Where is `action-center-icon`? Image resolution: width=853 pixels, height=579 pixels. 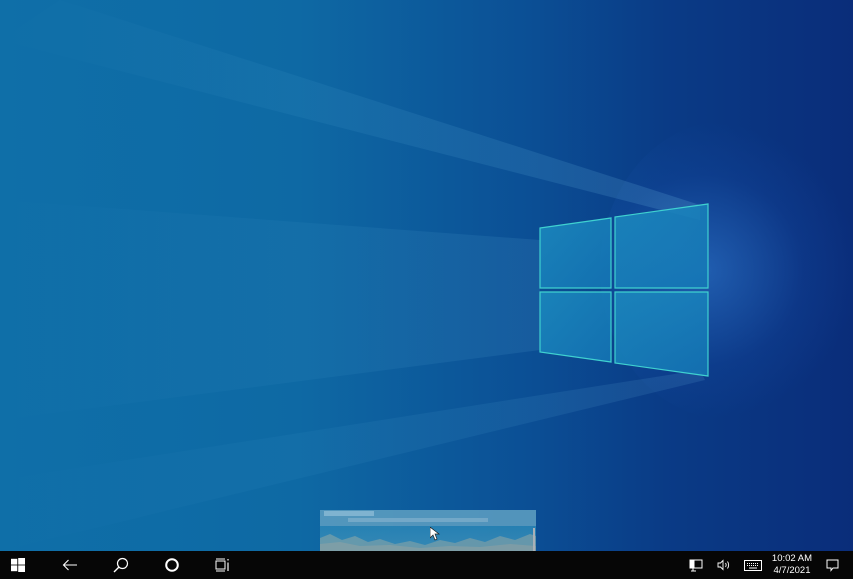 action-center-icon is located at coordinates (832, 565).